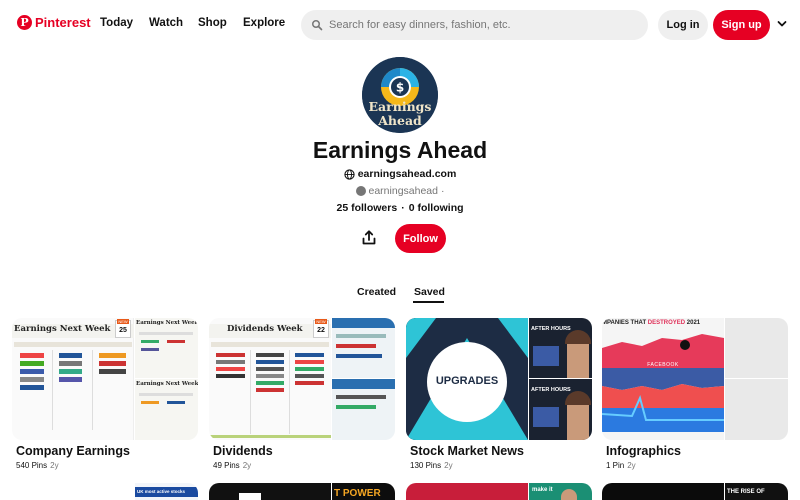 The width and height of the screenshot is (800, 500). I want to click on signup-button: Sign up, so click(741, 25).